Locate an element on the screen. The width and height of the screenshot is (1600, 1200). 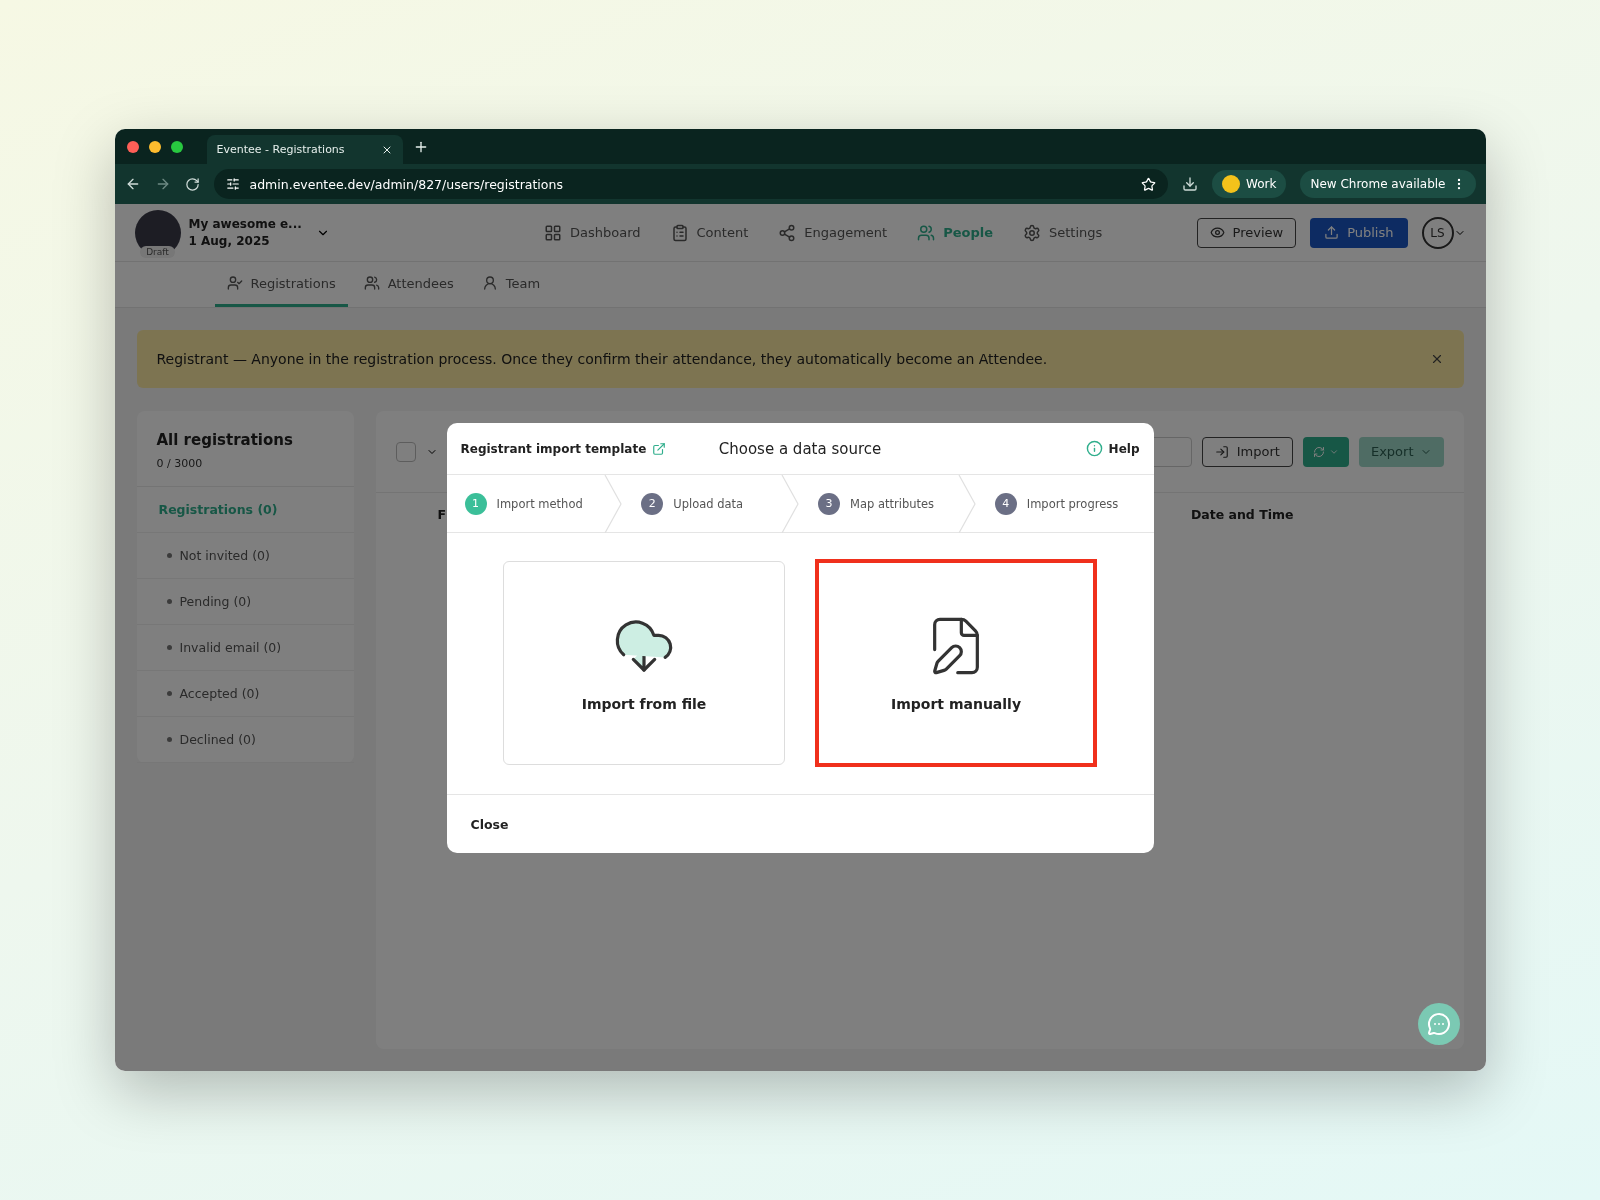
filter-item: Registrations (0) is located at coordinates (245, 510).